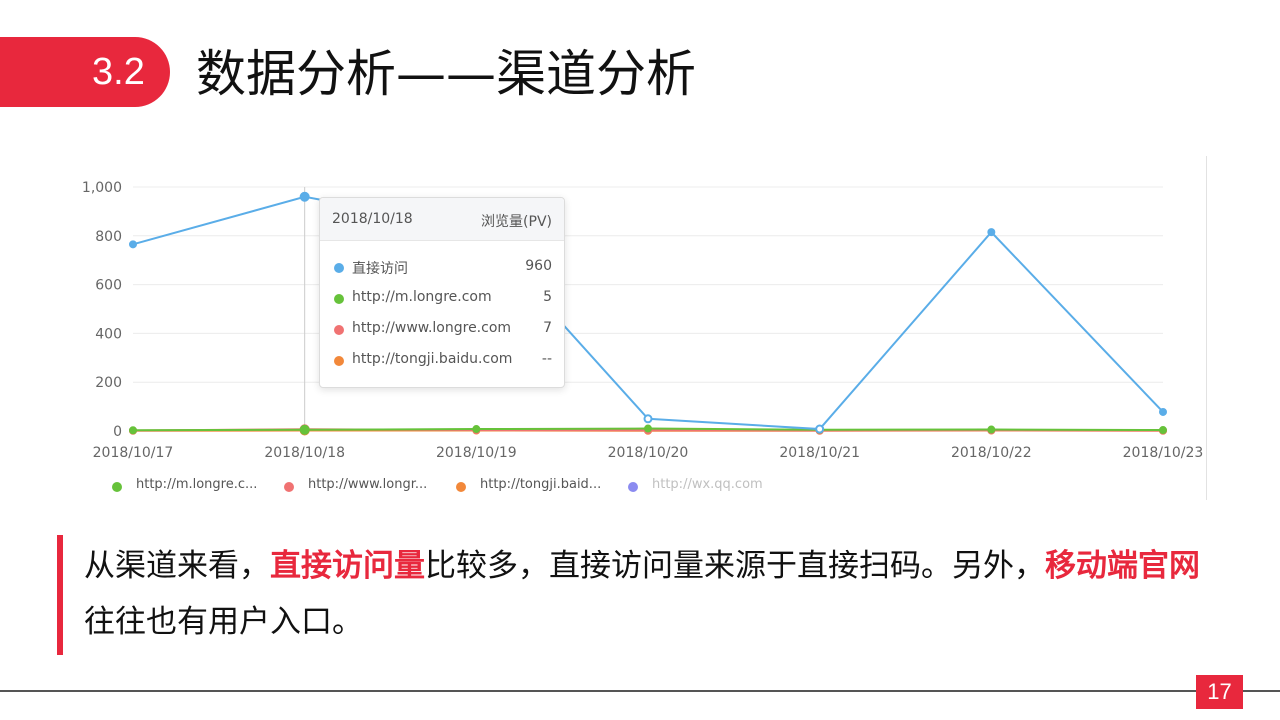 The height and width of the screenshot is (720, 1280). What do you see at coordinates (516, 222) in the screenshot?
I see `tooltip-metric: 浏览量(PV)` at bounding box center [516, 222].